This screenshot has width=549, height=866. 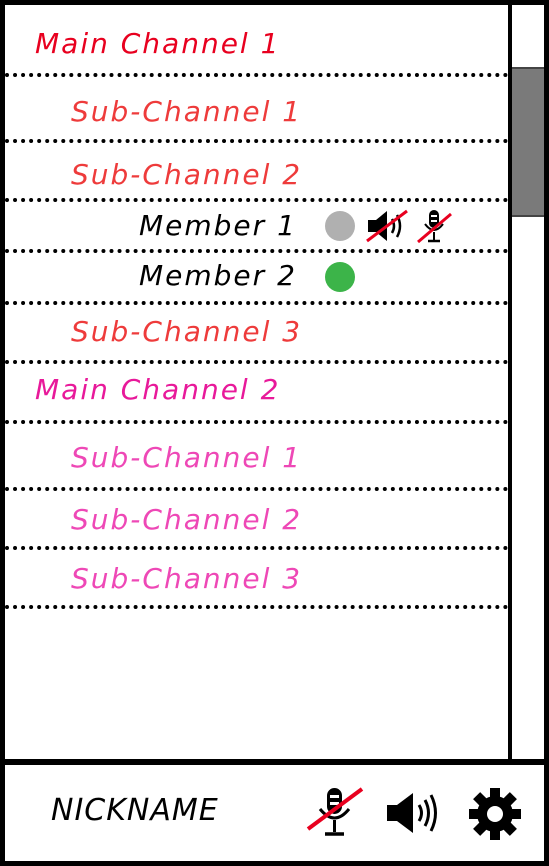 What do you see at coordinates (218, 225) in the screenshot?
I see `member-name: Member 1` at bounding box center [218, 225].